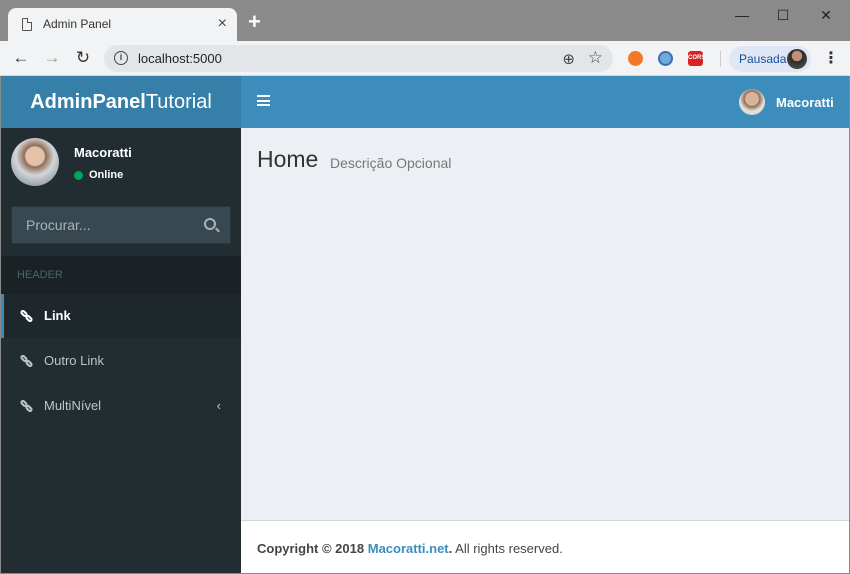 This screenshot has width=850, height=574. What do you see at coordinates (826, 15) in the screenshot?
I see `close-window-button: ✕` at bounding box center [826, 15].